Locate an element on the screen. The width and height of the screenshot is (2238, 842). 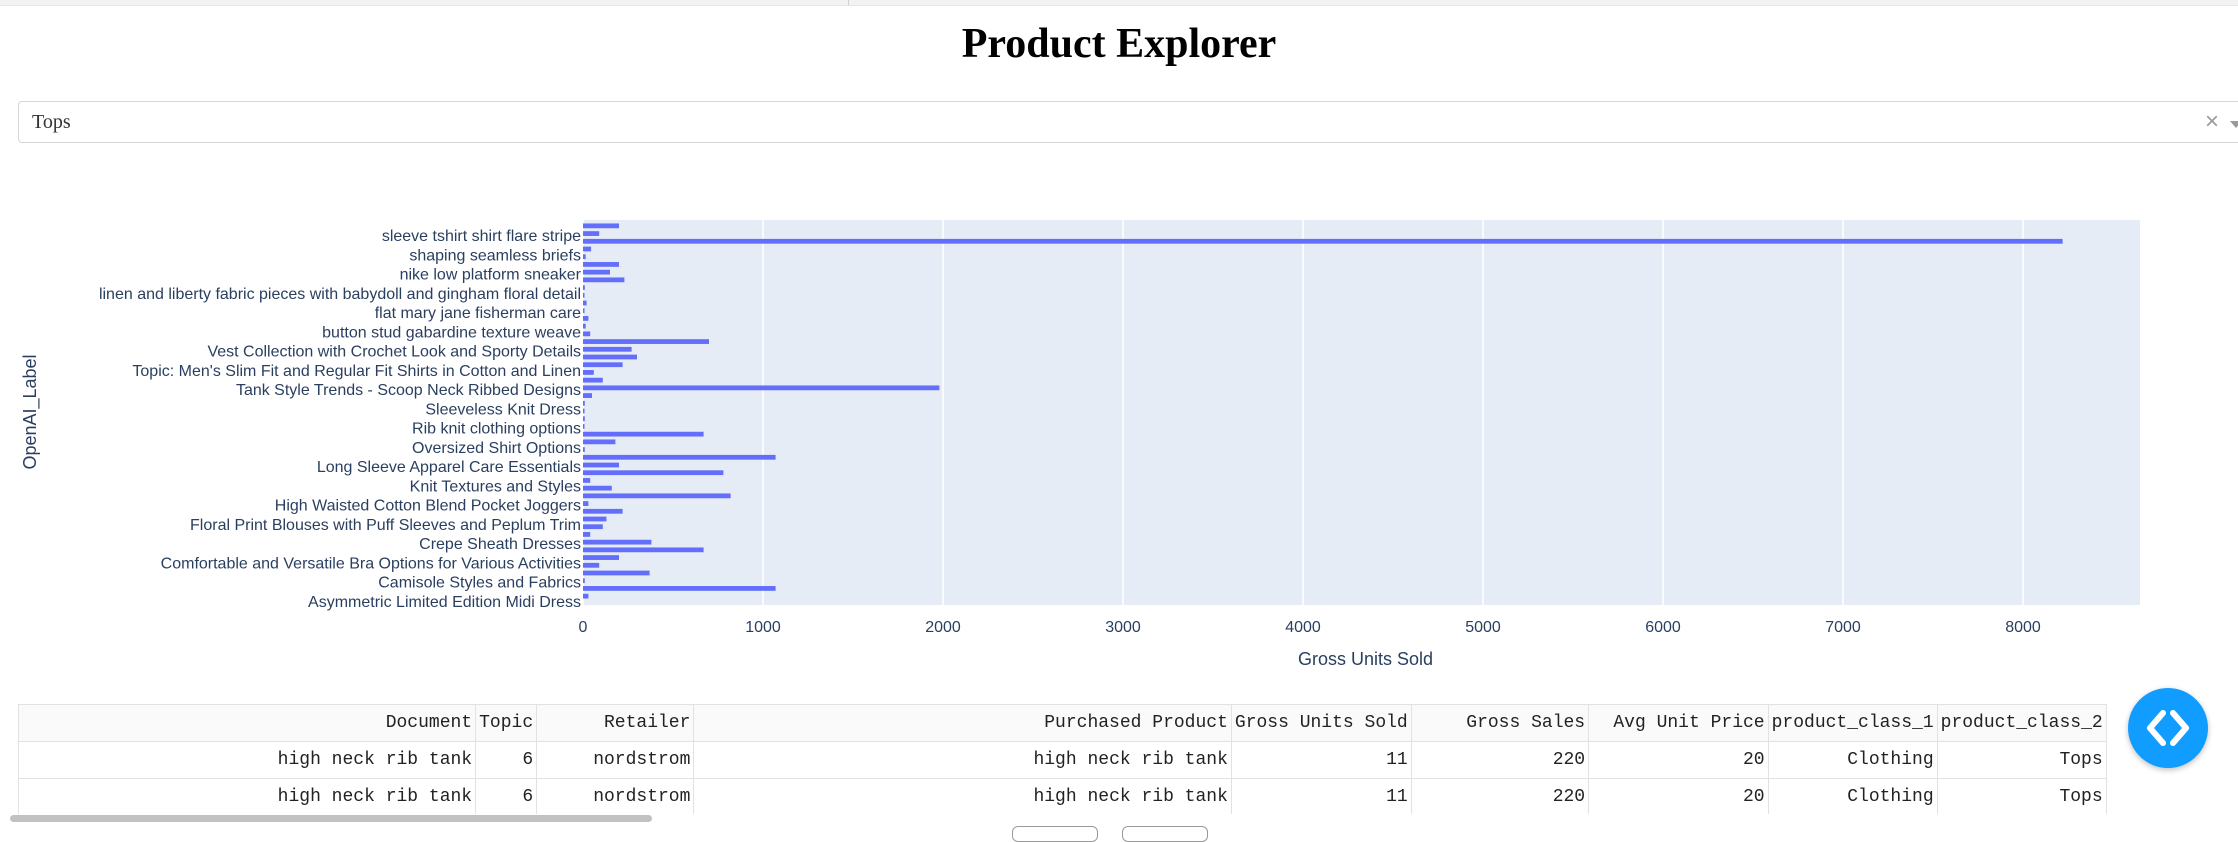
x-tick-label: 6000 is located at coordinates (1663, 627).